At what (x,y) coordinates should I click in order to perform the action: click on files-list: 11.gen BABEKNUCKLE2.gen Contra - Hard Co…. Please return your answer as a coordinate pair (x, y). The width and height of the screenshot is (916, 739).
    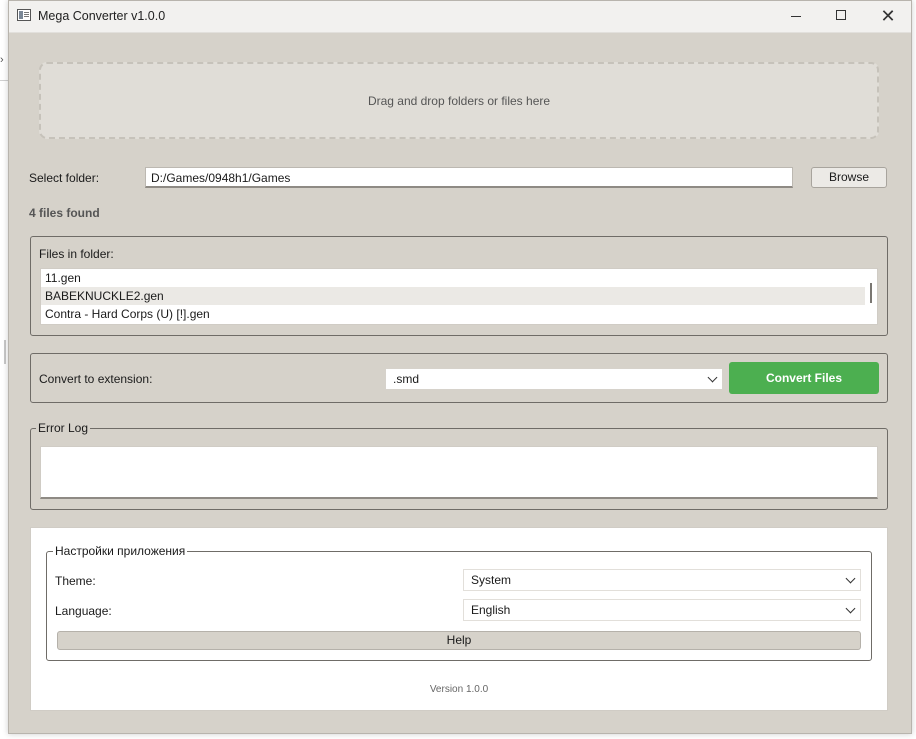
    Looking at the image, I should click on (459, 296).